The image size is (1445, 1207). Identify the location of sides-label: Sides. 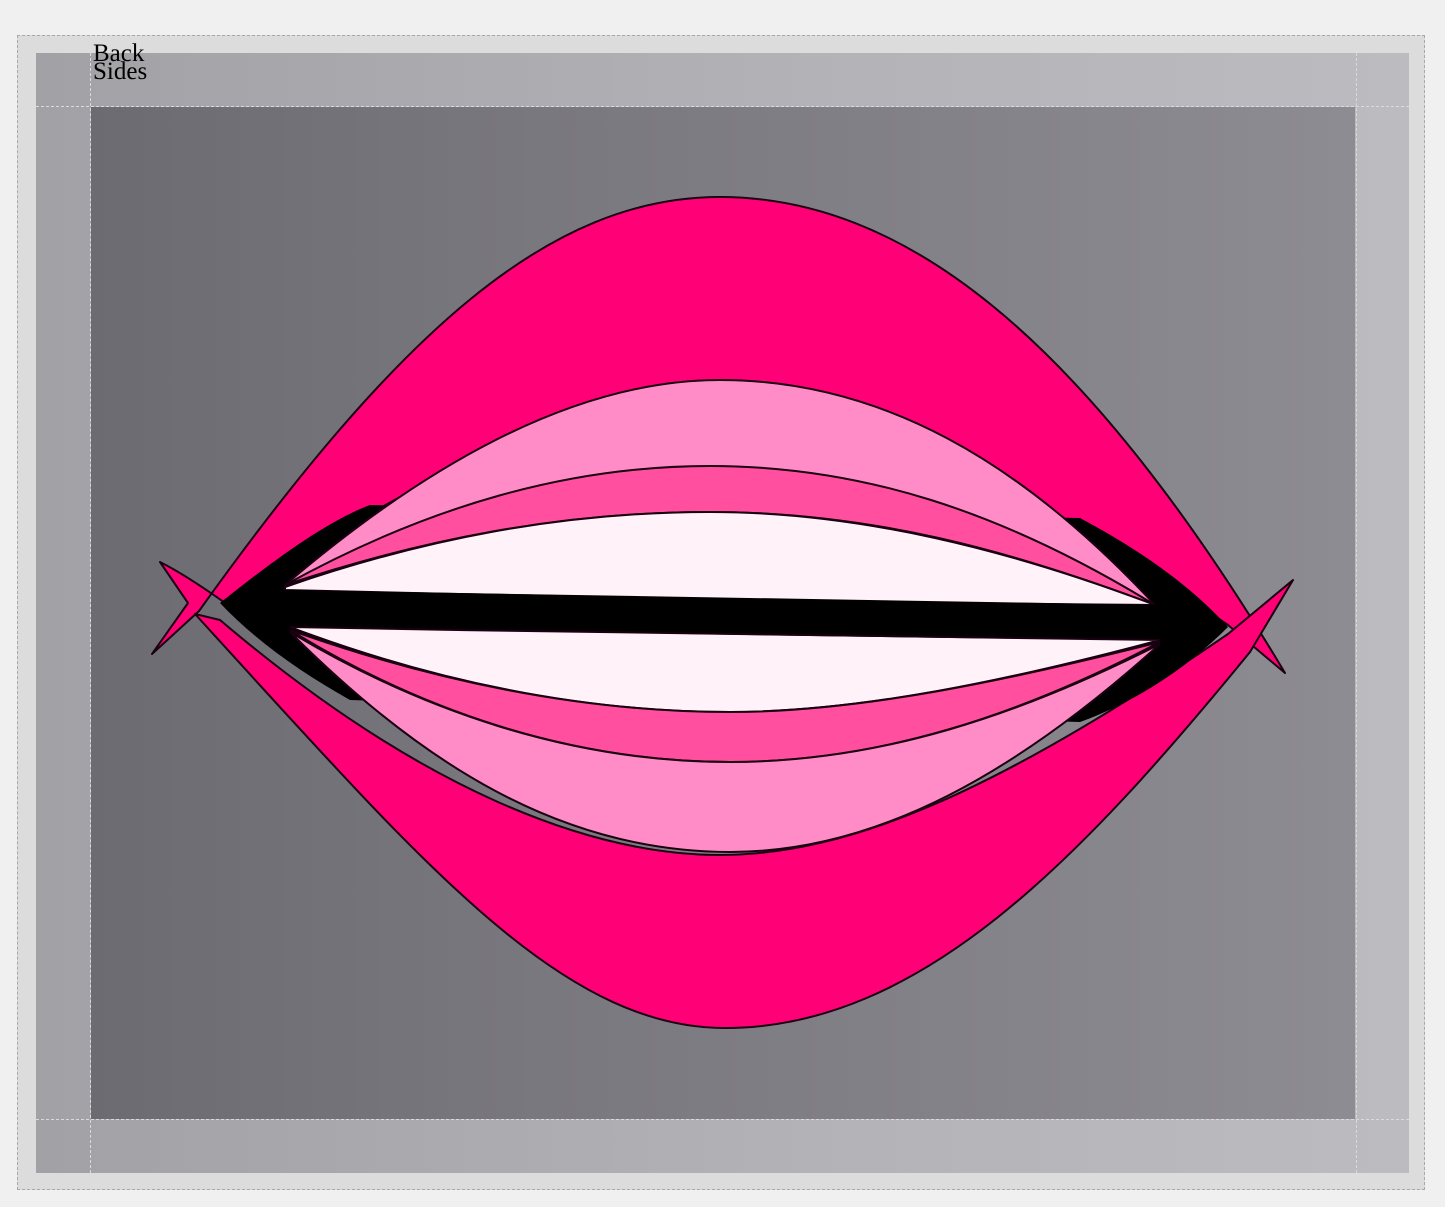
(120, 71).